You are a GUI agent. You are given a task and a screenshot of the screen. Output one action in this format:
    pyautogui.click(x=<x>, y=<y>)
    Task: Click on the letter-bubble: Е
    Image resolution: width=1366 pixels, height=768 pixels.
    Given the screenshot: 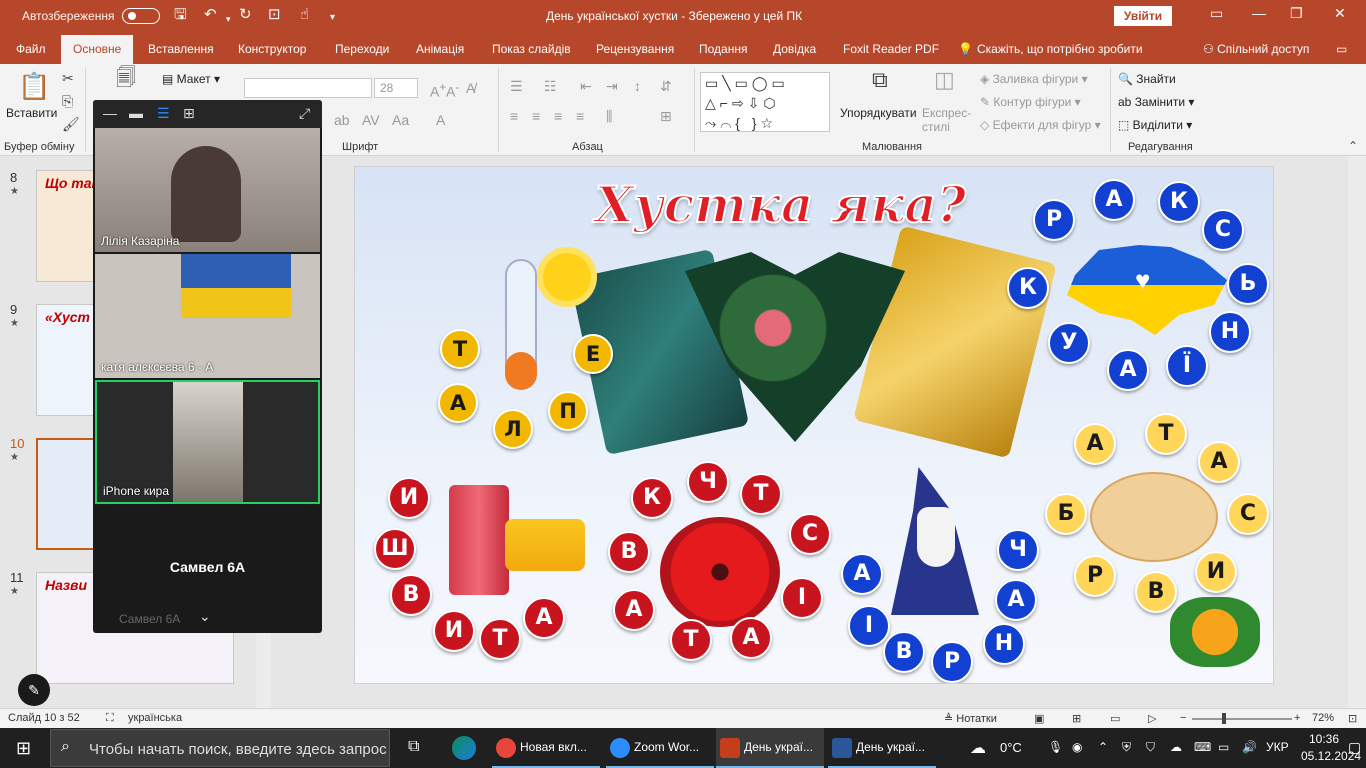 What is the action you would take?
    pyautogui.click(x=593, y=354)
    